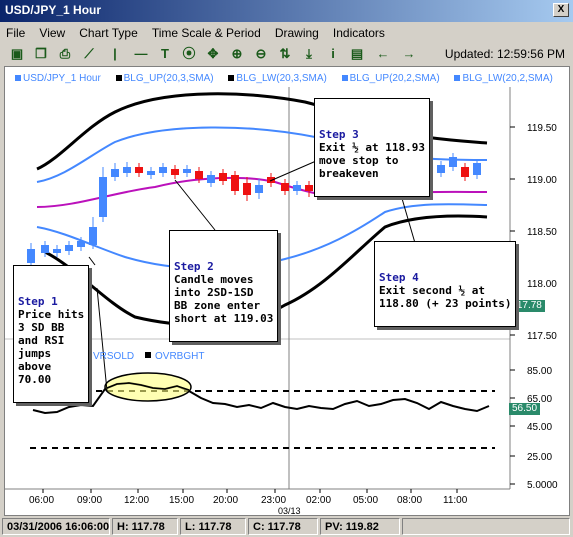 The width and height of the screenshot is (573, 537). What do you see at coordinates (115, 54) in the screenshot?
I see `vertical-line-icon: |` at bounding box center [115, 54].